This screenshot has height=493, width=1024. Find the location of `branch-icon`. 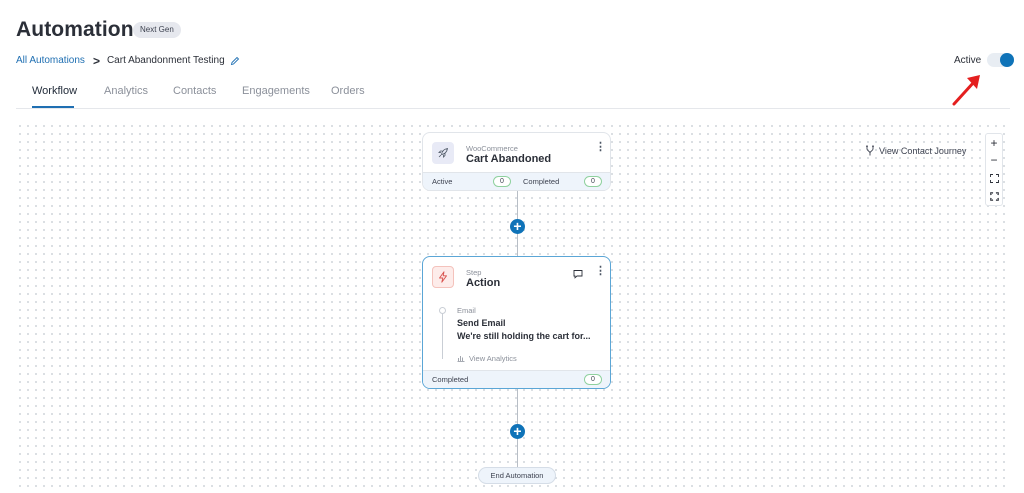

branch-icon is located at coordinates (870, 150).